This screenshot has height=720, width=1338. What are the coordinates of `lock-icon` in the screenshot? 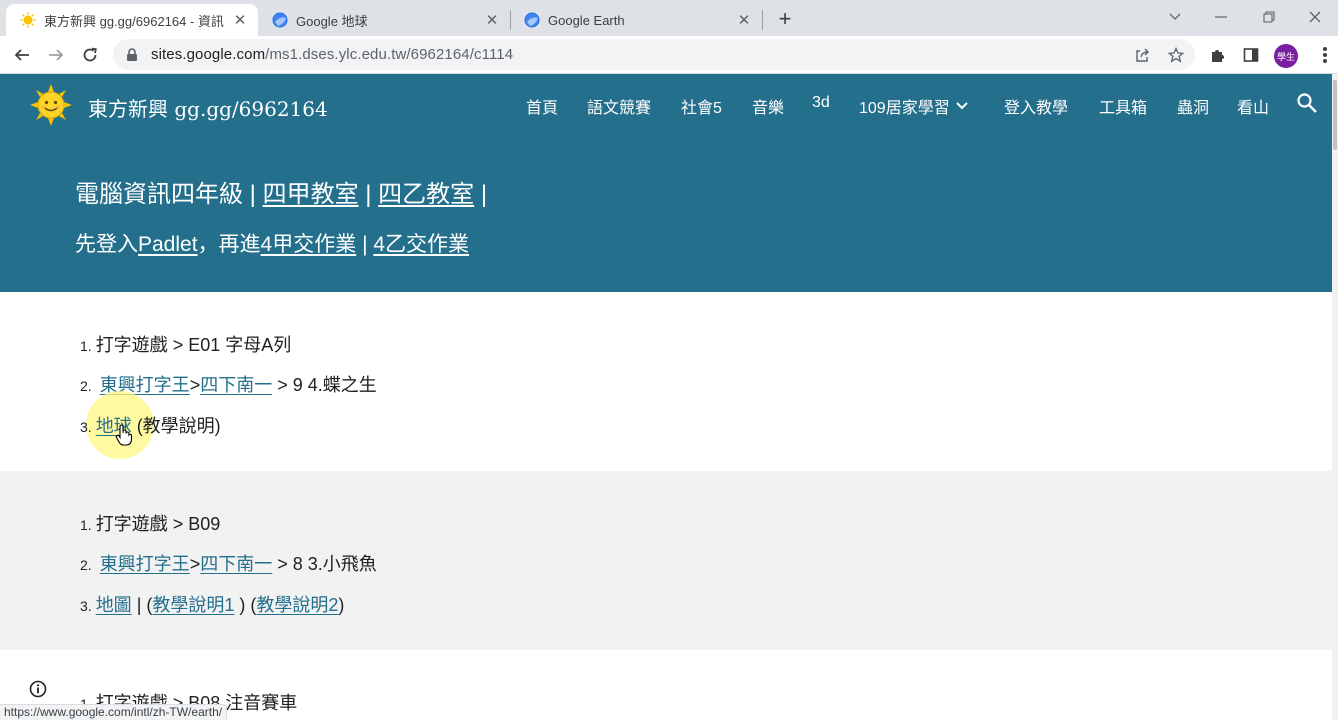 It's located at (132, 54).